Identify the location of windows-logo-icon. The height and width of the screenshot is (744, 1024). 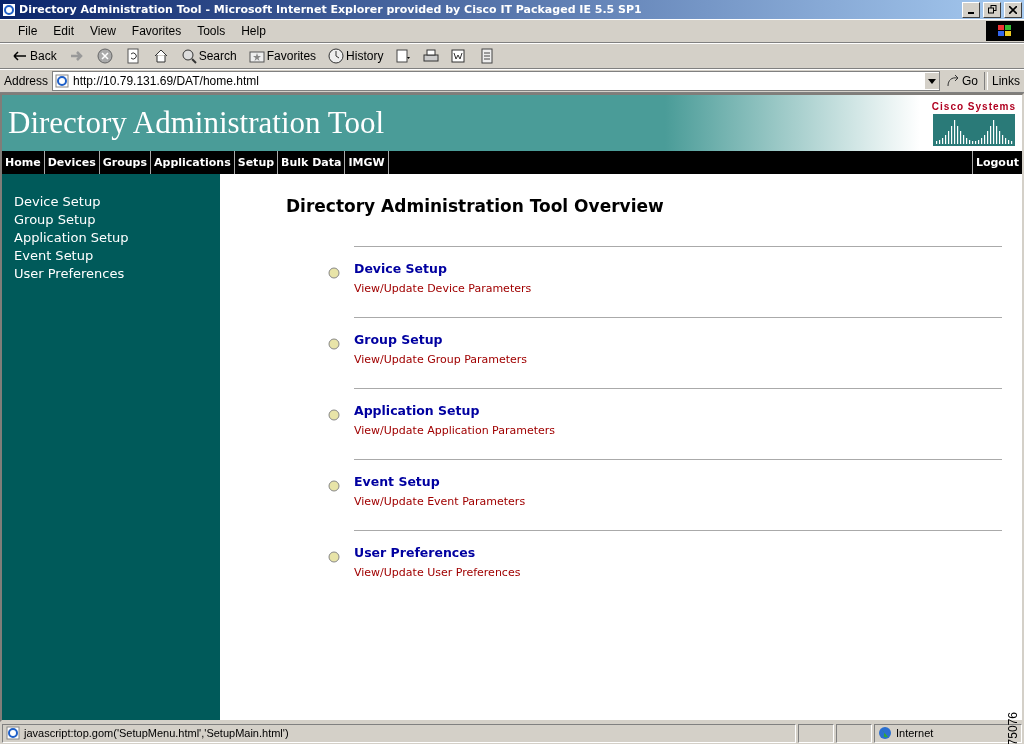
(1005, 31).